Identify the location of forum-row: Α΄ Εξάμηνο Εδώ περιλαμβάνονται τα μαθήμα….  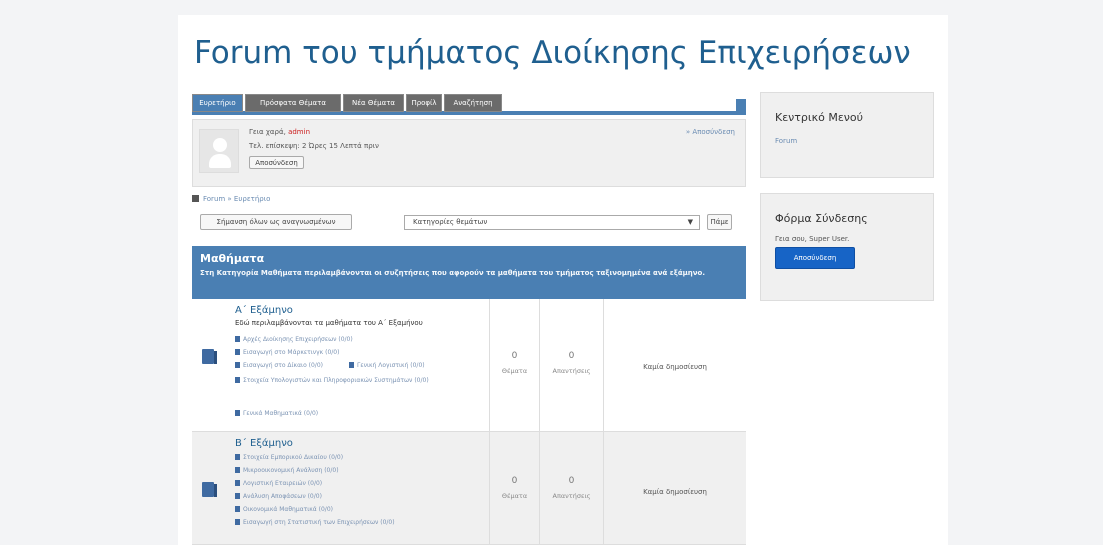
(469, 365).